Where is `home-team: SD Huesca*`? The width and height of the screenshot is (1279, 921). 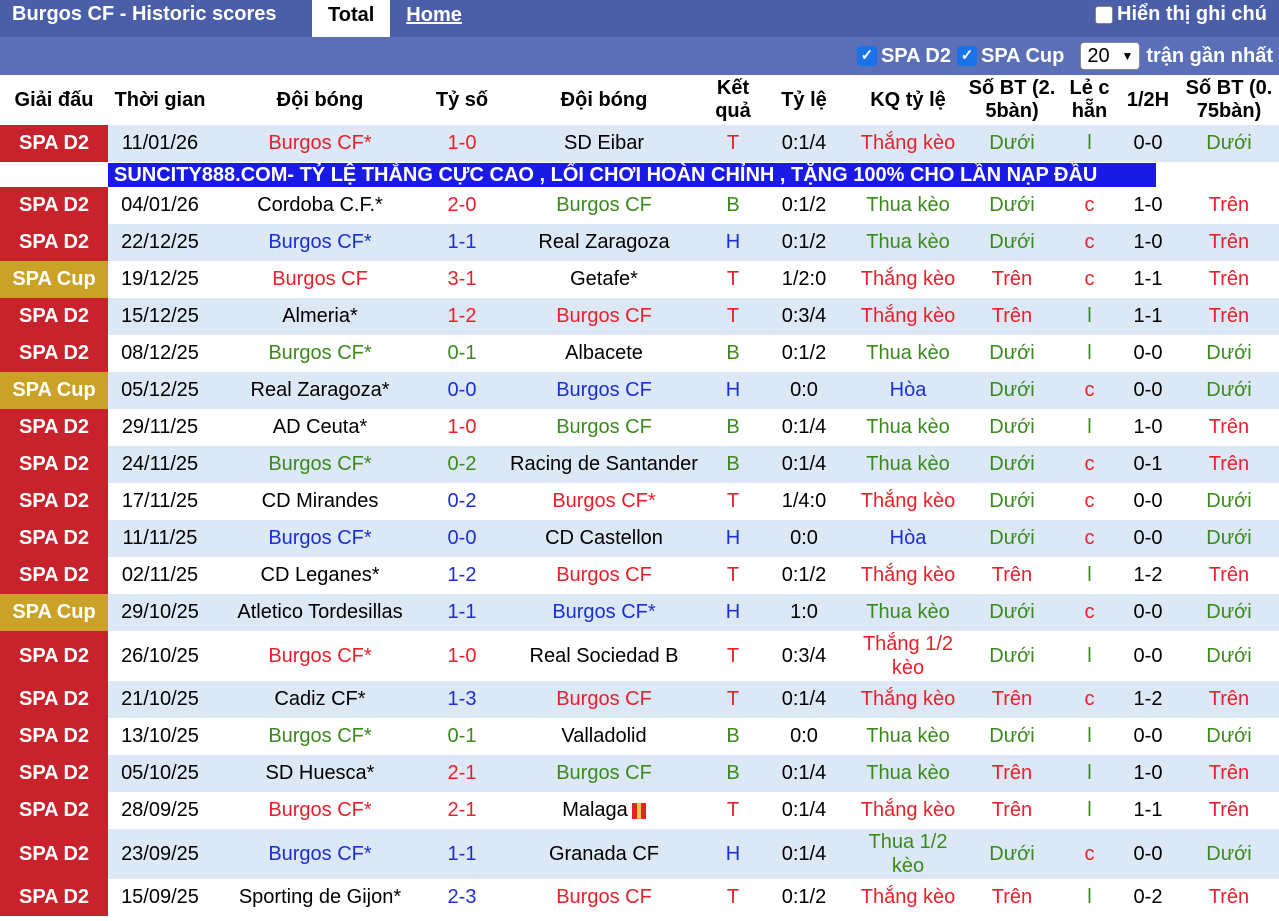 home-team: SD Huesca* is located at coordinates (320, 773).